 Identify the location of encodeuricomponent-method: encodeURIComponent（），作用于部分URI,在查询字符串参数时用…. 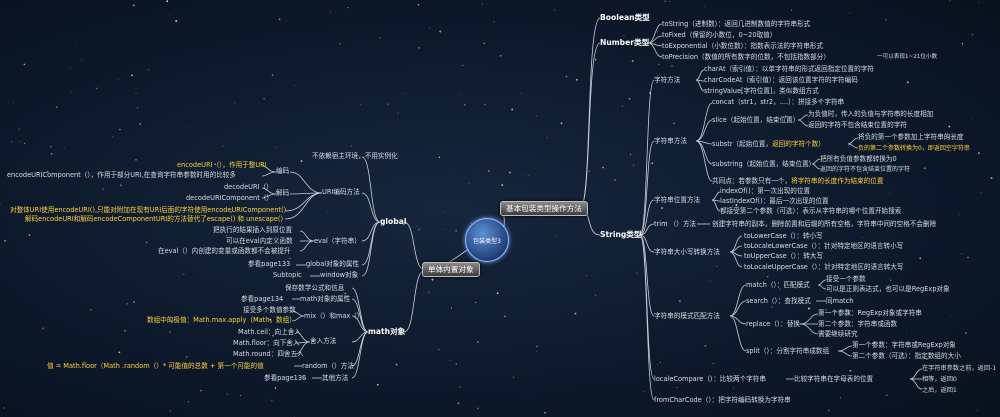
(121, 175).